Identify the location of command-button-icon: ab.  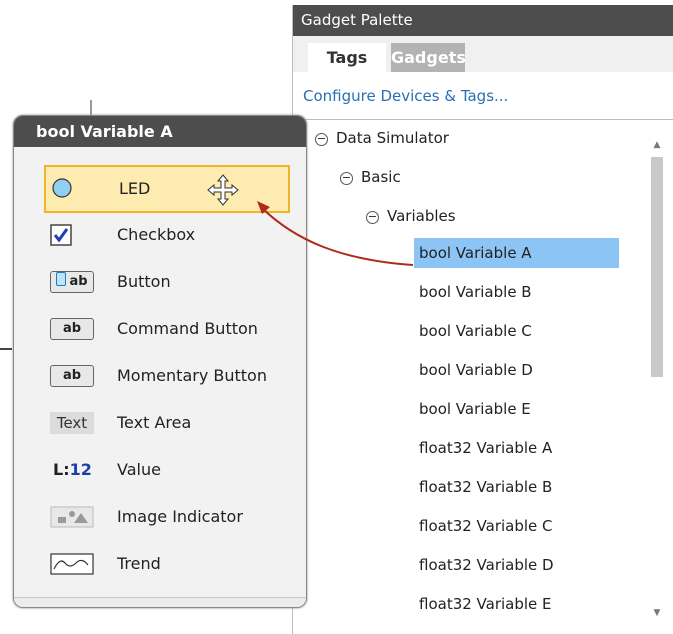
(73, 329).